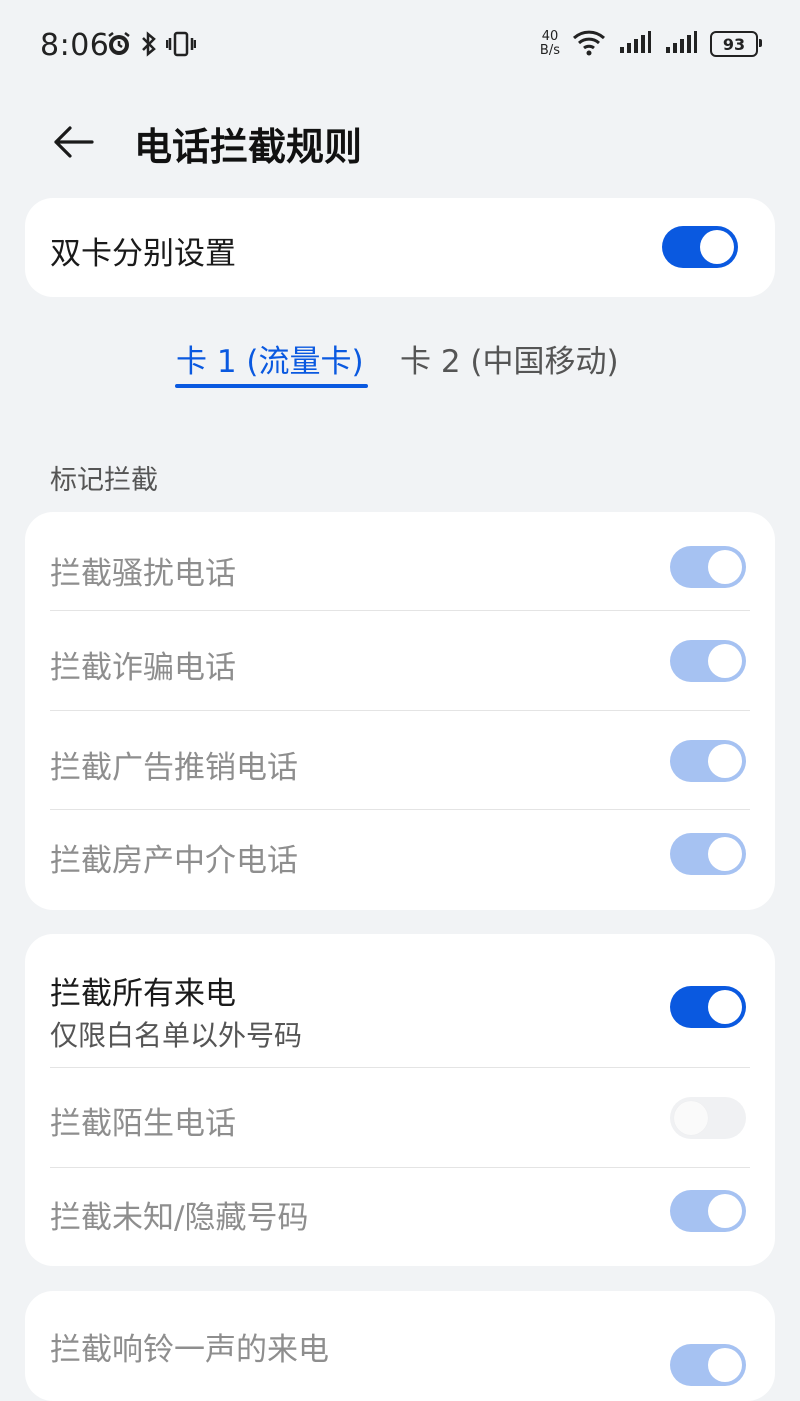 The image size is (800, 1401). I want to click on back-button, so click(74, 142).